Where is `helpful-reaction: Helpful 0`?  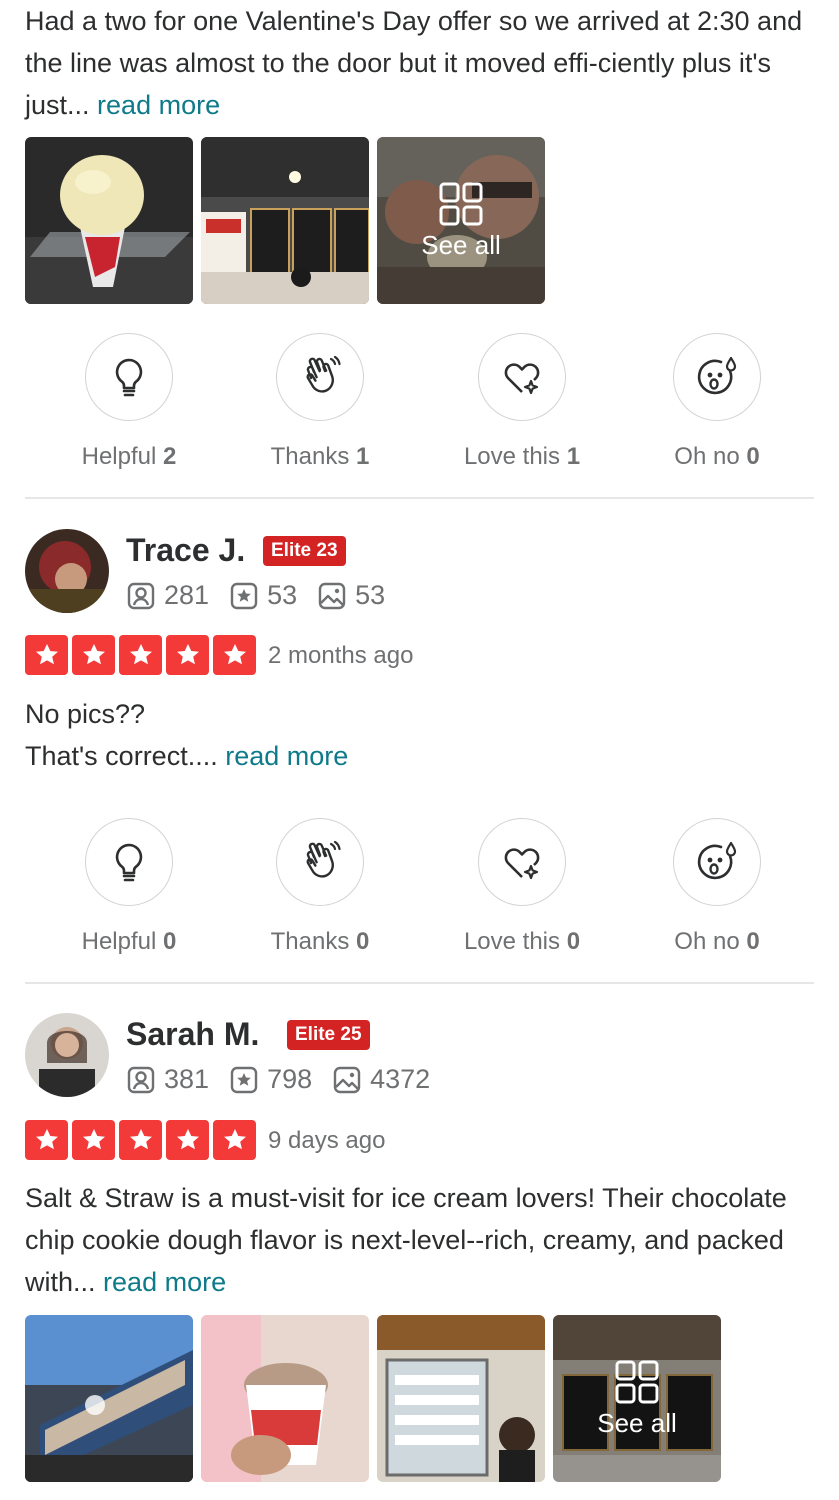
helpful-reaction: Helpful 0 is located at coordinates (129, 887).